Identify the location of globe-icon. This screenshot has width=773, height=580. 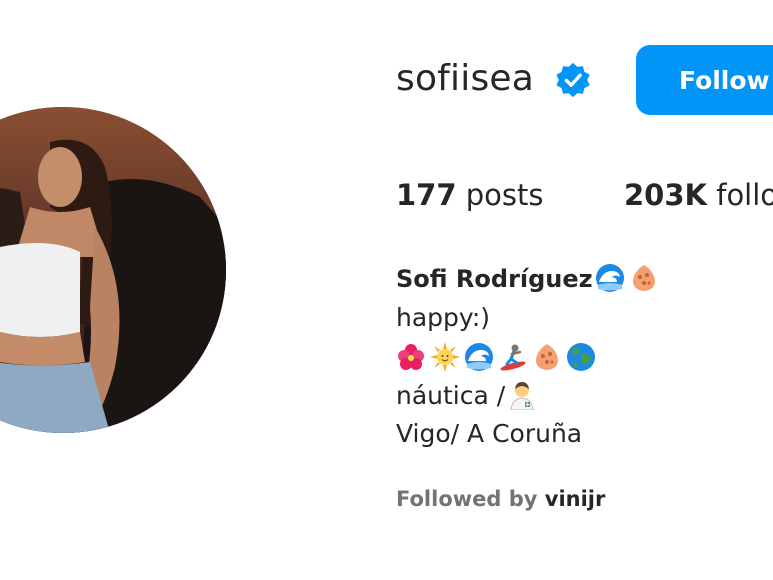
(581, 357).